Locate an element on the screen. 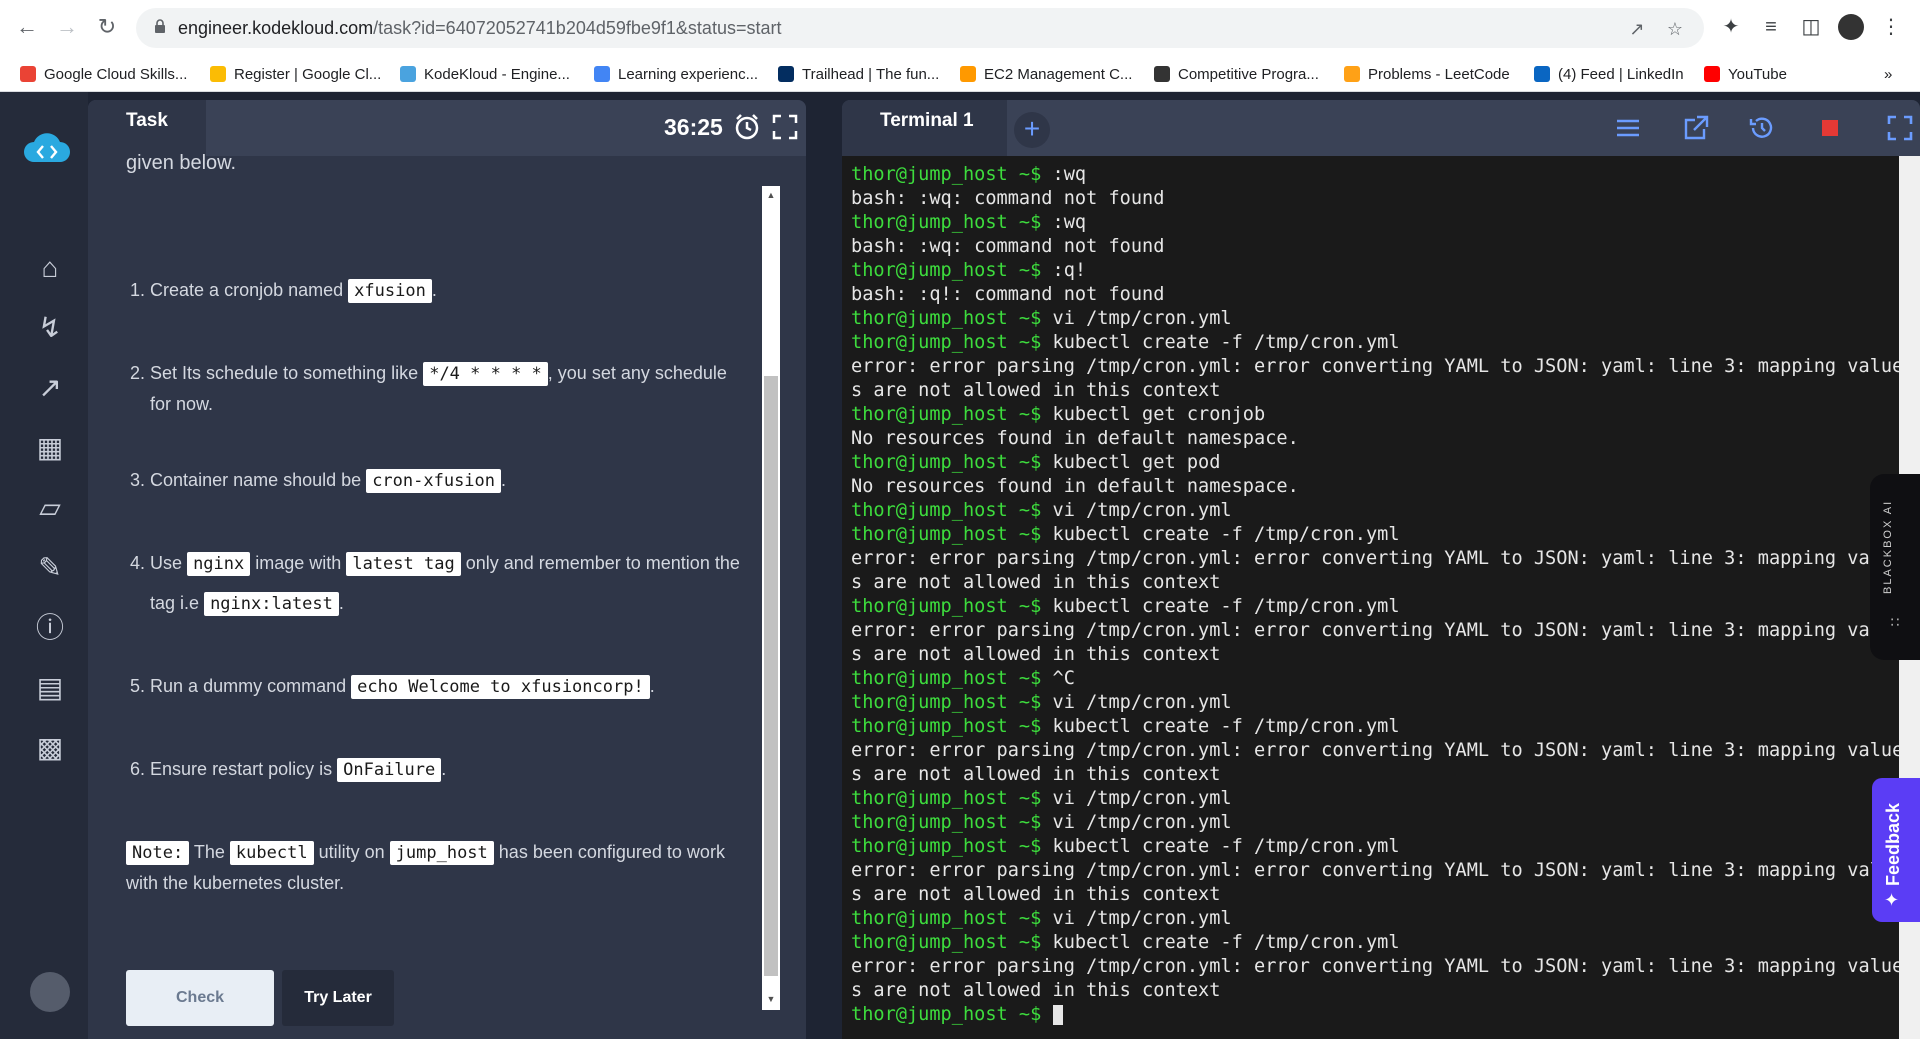 The width and height of the screenshot is (1920, 1039). scroll-up-icon: ▲ is located at coordinates (771, 195).